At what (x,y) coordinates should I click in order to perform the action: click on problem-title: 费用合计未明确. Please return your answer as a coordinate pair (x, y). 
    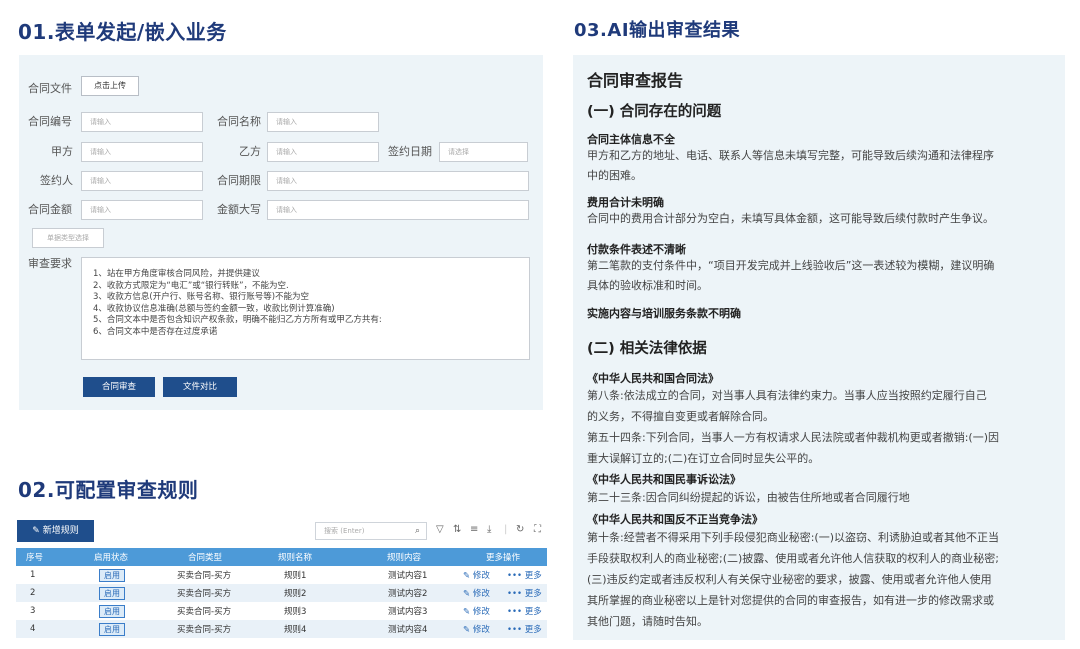
    Looking at the image, I should click on (625, 202).